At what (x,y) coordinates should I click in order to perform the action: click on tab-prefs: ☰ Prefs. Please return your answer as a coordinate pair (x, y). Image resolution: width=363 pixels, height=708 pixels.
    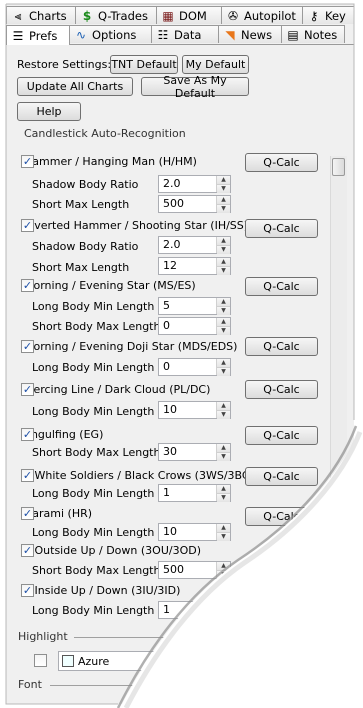
    Looking at the image, I should click on (38, 35).